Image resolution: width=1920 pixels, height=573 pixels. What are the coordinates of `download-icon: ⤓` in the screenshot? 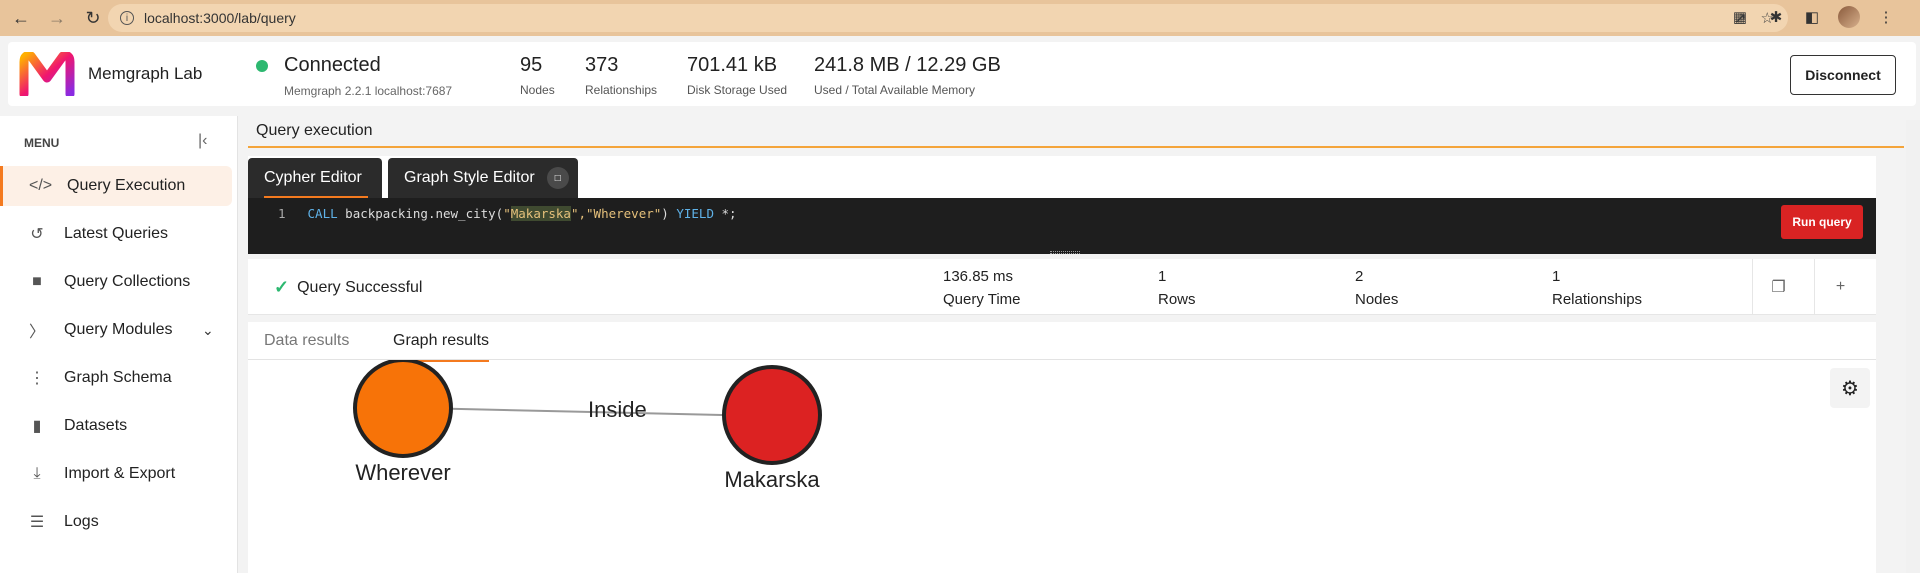 It's located at (37, 473).